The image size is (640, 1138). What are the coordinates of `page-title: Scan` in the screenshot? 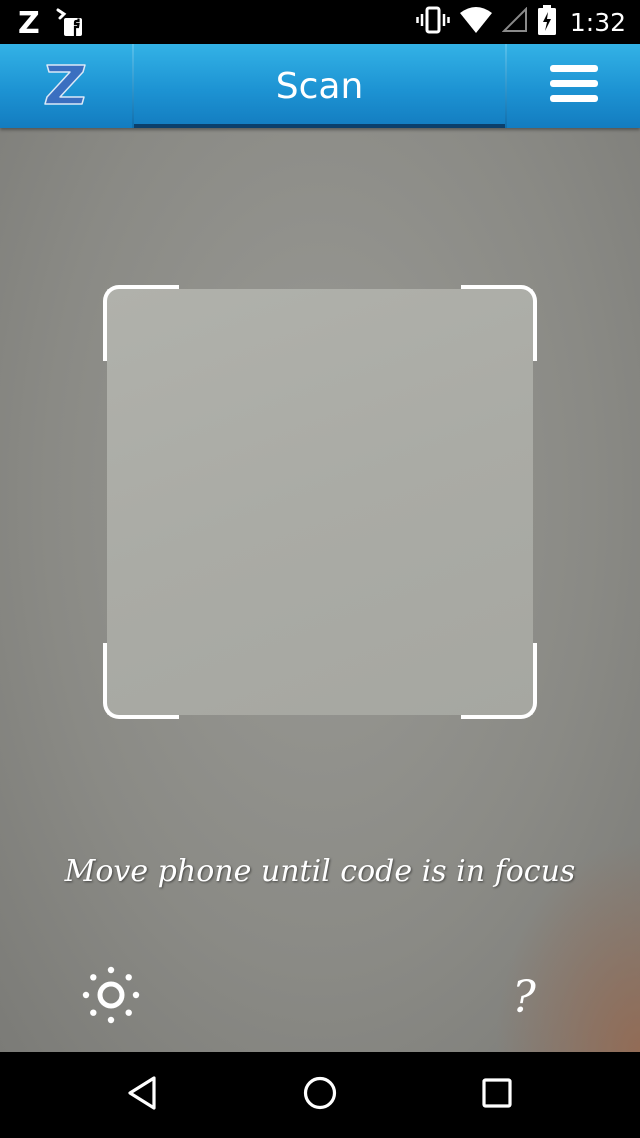 It's located at (319, 86).